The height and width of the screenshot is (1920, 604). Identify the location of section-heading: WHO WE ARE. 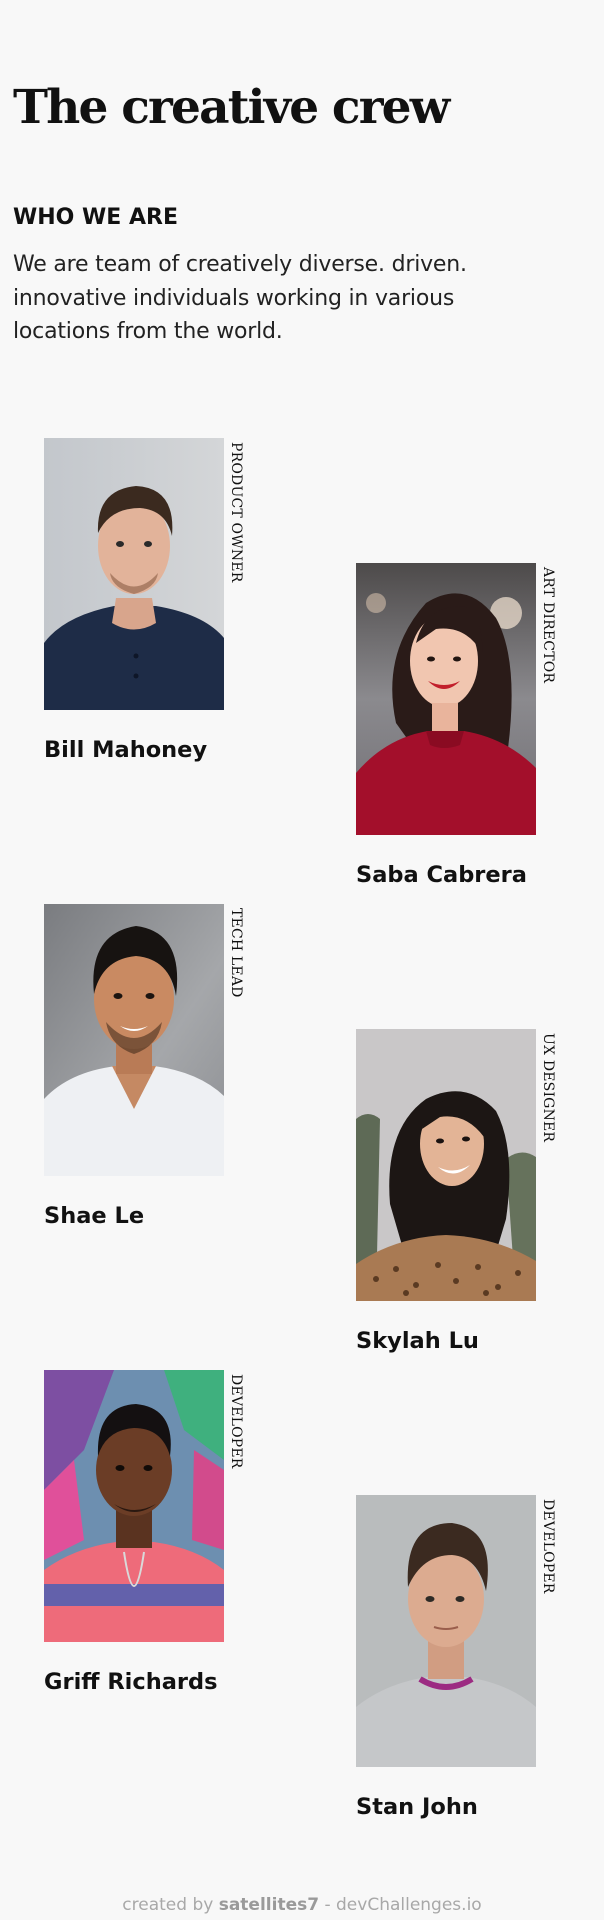
(95, 217).